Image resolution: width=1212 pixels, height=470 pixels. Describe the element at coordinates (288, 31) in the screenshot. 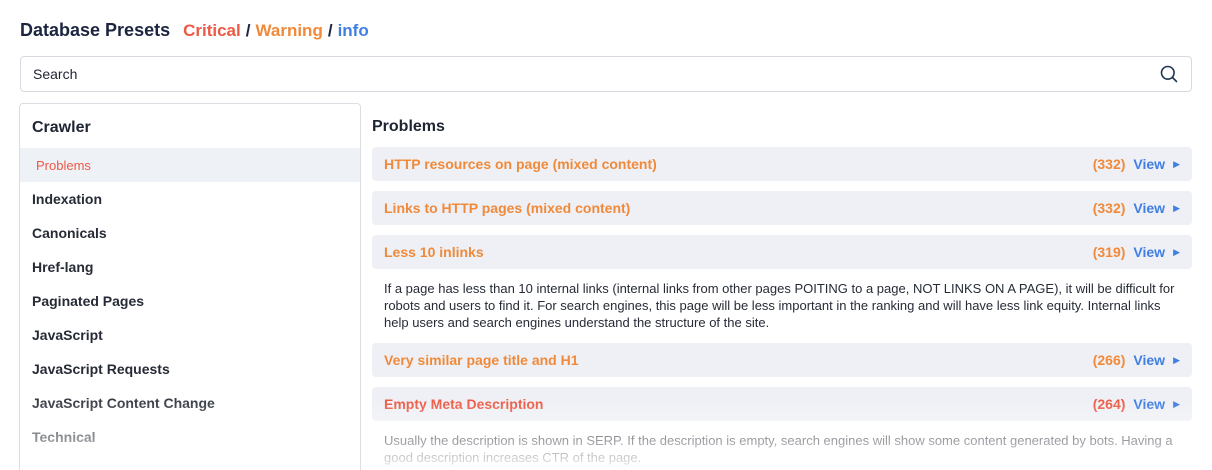

I see `severity-filter-warning: Warning` at that location.